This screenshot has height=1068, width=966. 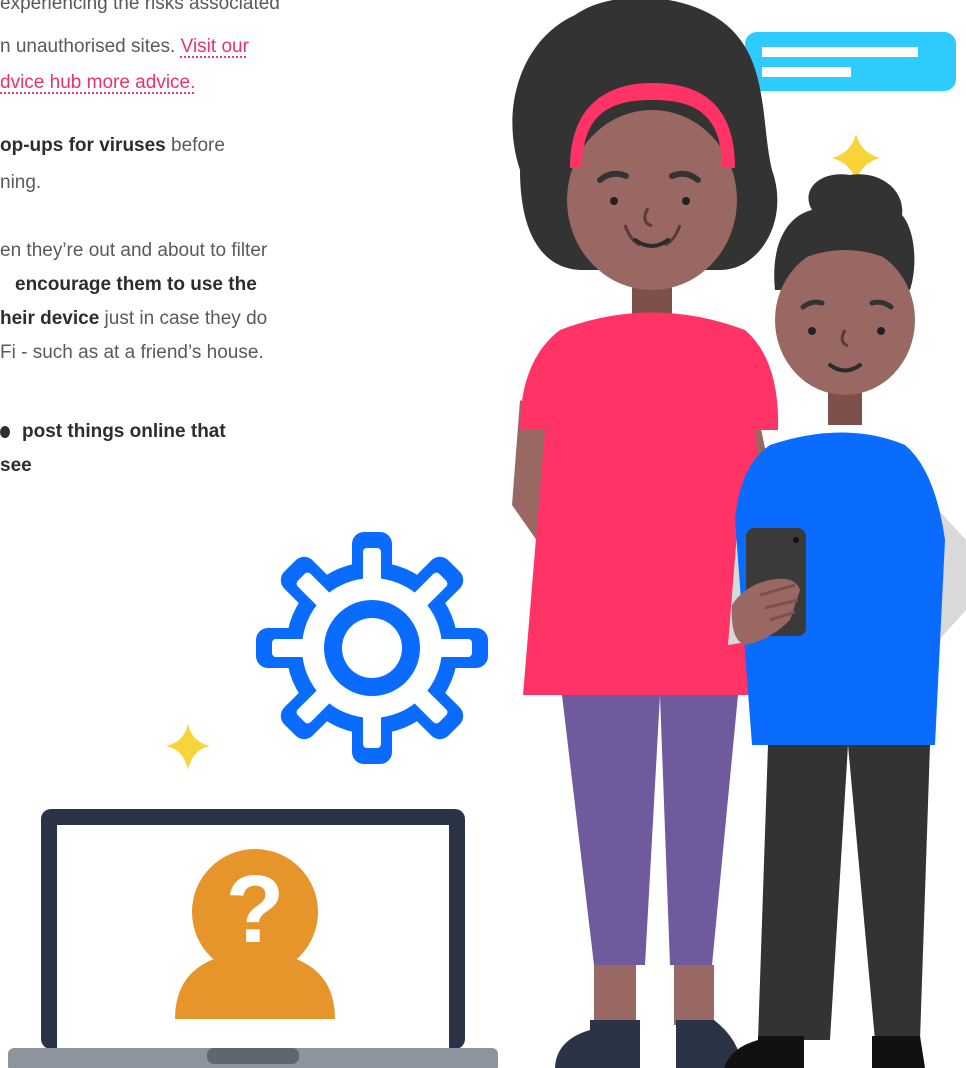 I want to click on question-mark-icon: ?, so click(x=255, y=909).